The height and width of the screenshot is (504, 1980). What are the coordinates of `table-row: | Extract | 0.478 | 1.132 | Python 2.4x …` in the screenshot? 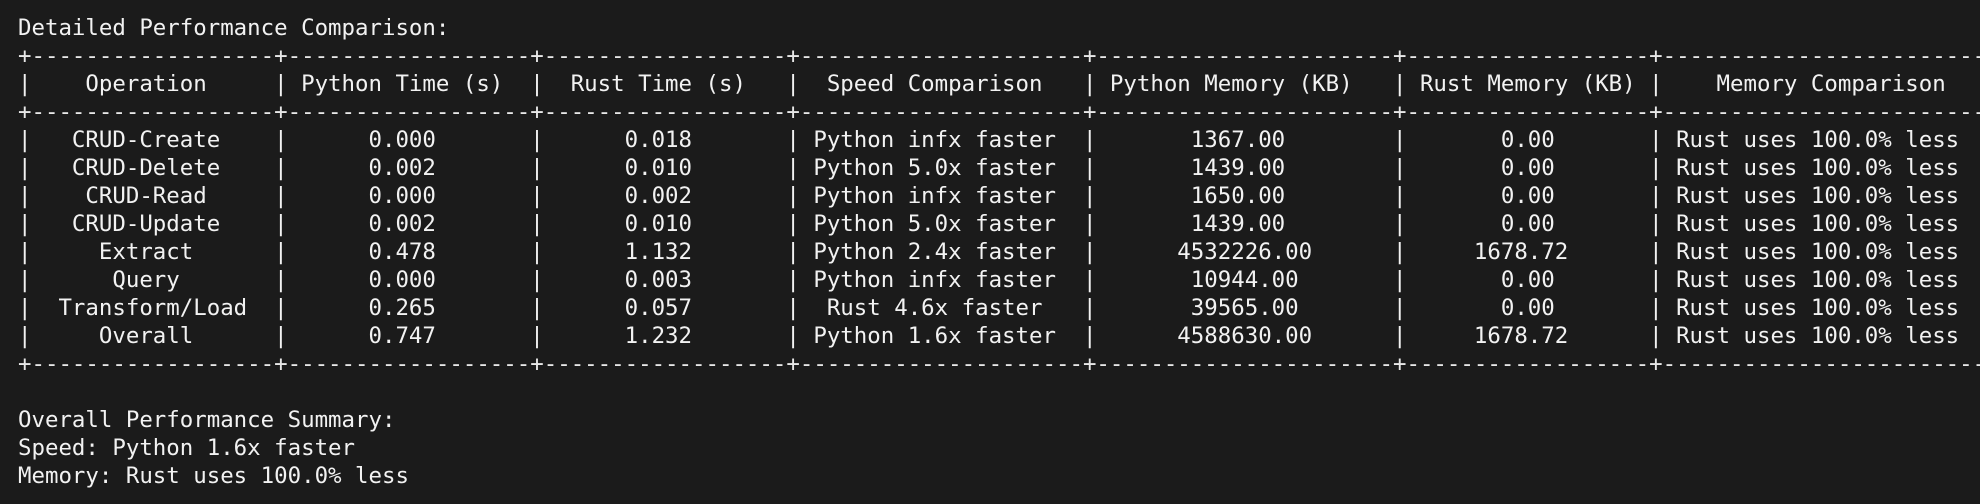 It's located at (999, 252).